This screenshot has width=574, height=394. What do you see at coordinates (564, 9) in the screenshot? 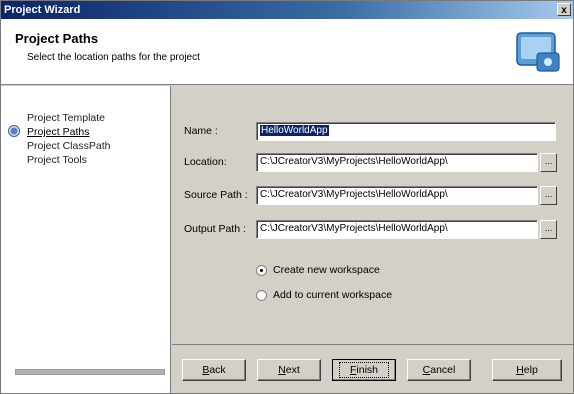
I see `close-icon: x` at bounding box center [564, 9].